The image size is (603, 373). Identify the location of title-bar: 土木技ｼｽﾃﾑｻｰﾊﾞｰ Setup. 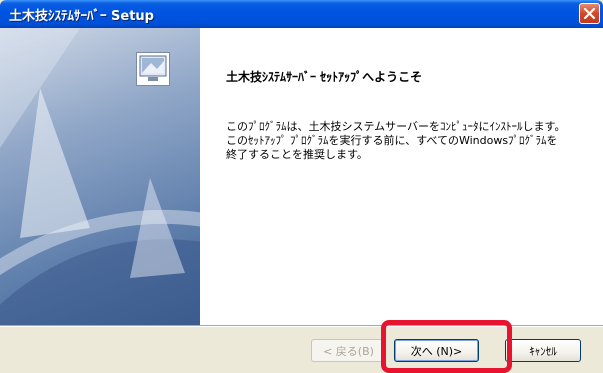
(301, 14).